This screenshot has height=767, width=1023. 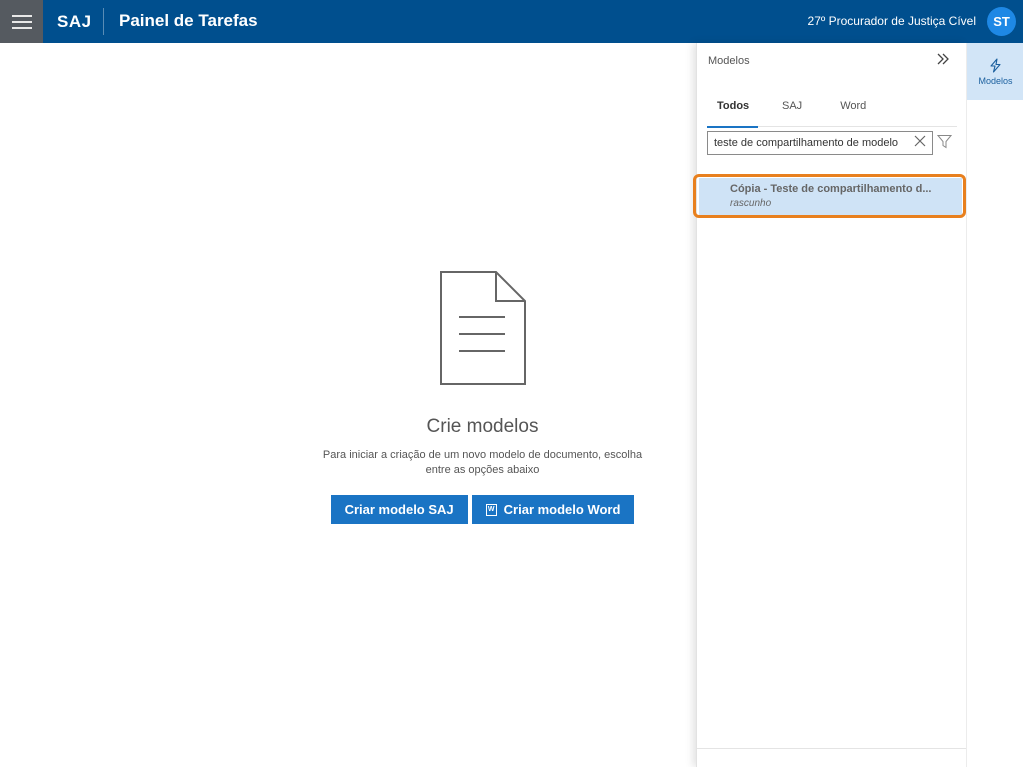 I want to click on tab-saj: SAJ, so click(x=792, y=113).